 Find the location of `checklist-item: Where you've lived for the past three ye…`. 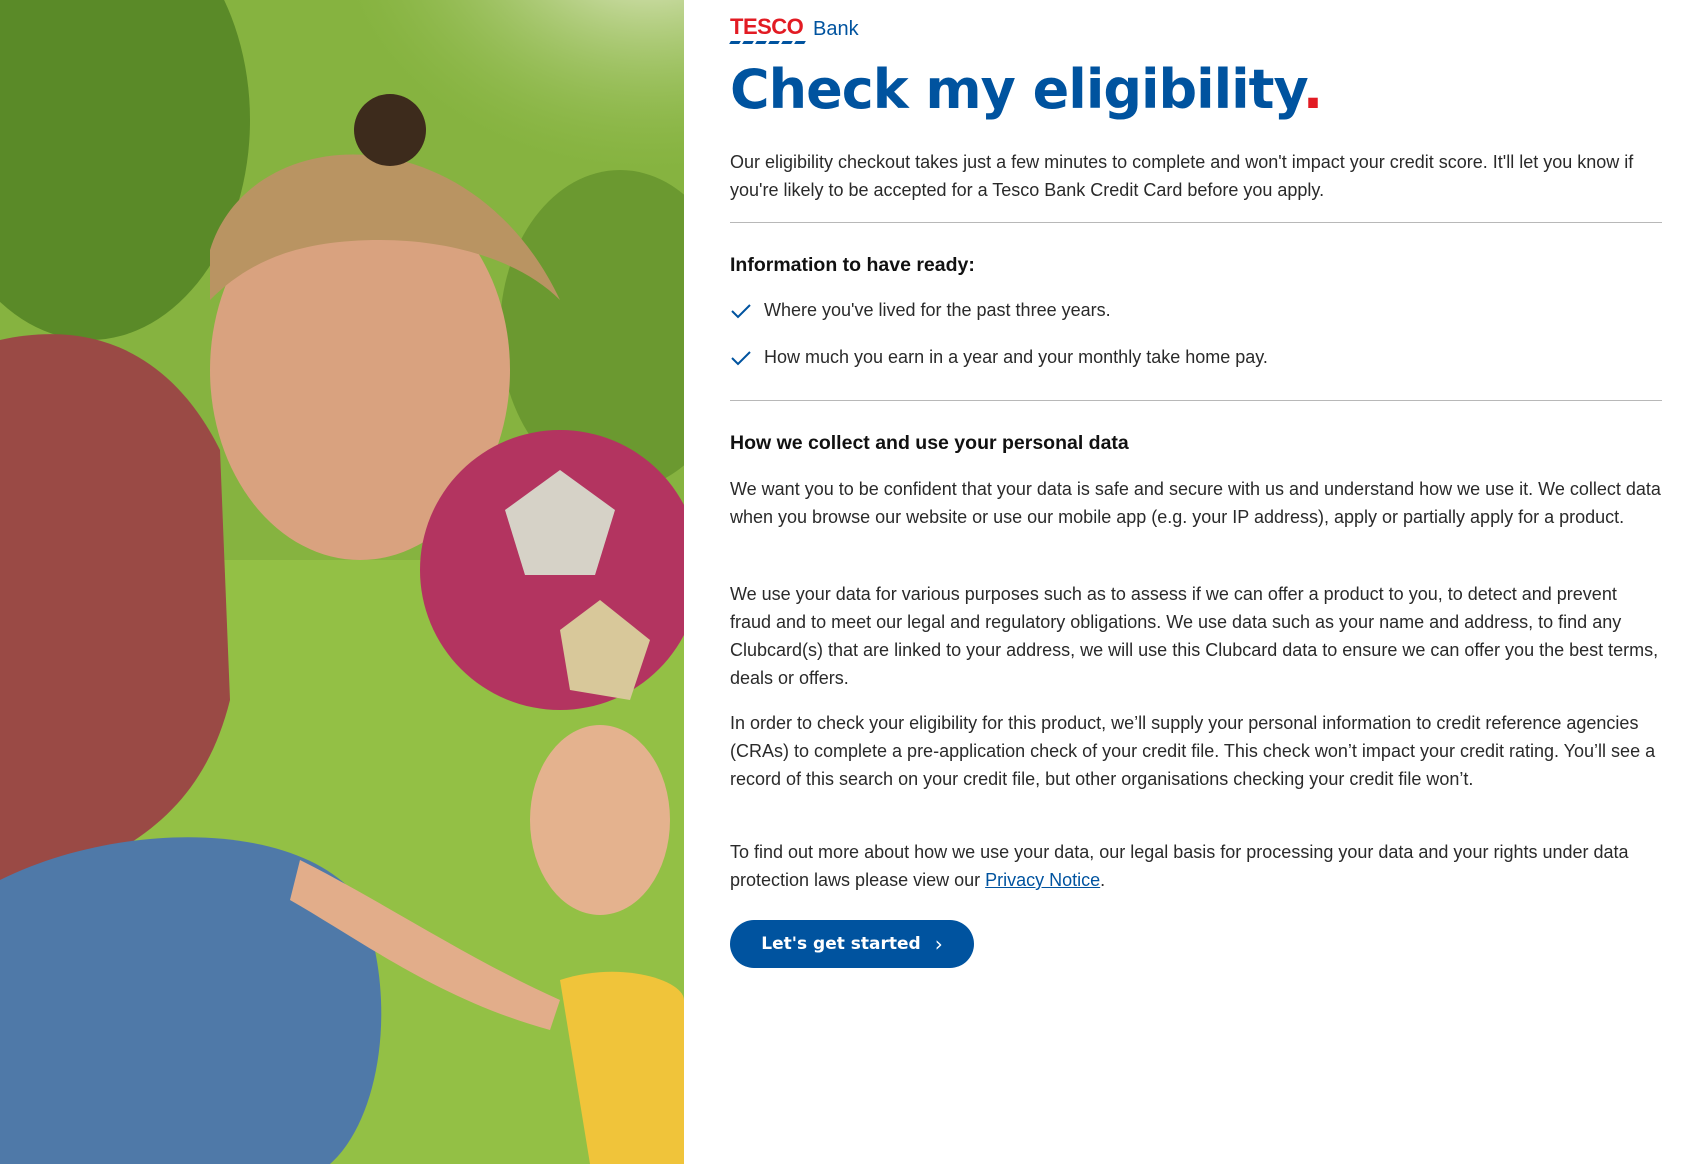

checklist-item: Where you've lived for the past three ye… is located at coordinates (920, 310).